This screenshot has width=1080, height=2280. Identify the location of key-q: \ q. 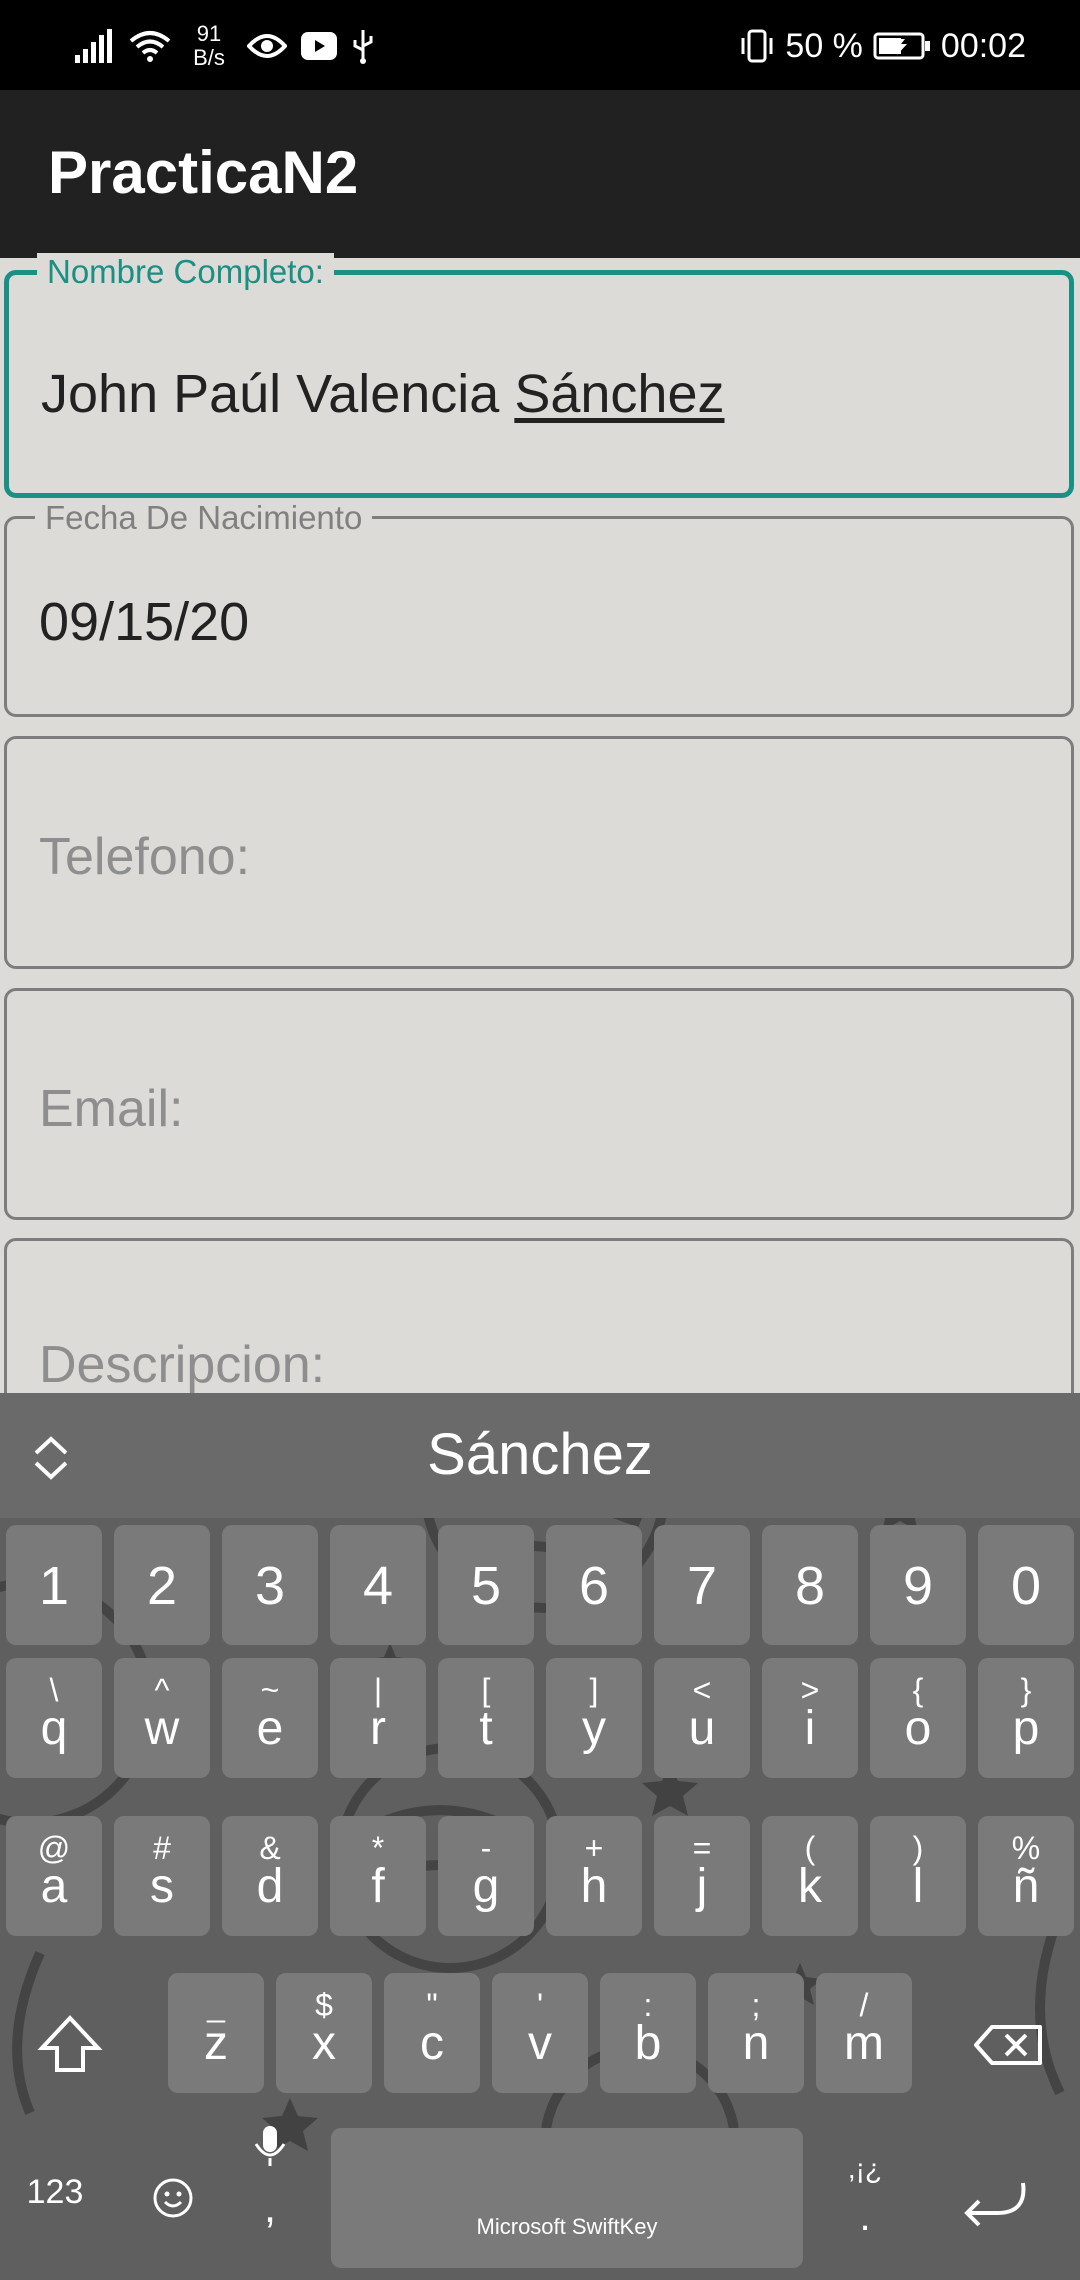
(54, 1718).